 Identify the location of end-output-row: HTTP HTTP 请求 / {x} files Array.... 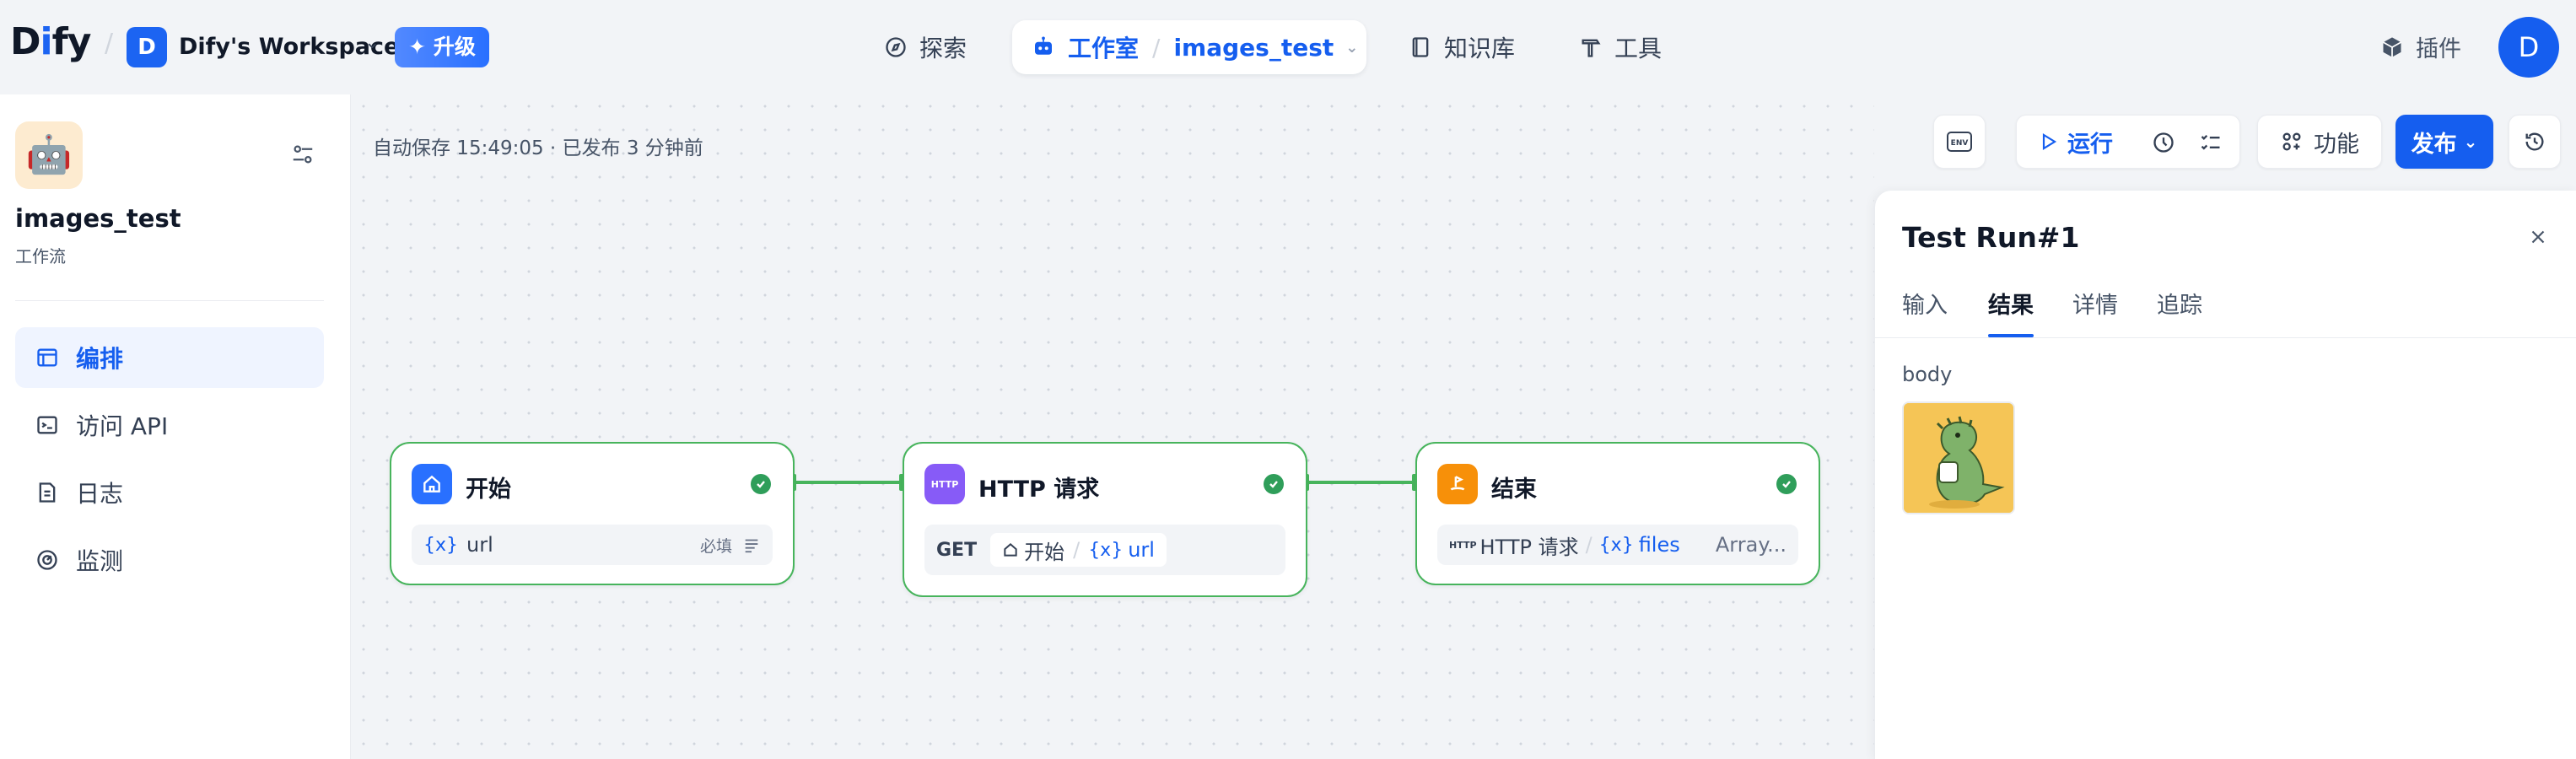
(1617, 545).